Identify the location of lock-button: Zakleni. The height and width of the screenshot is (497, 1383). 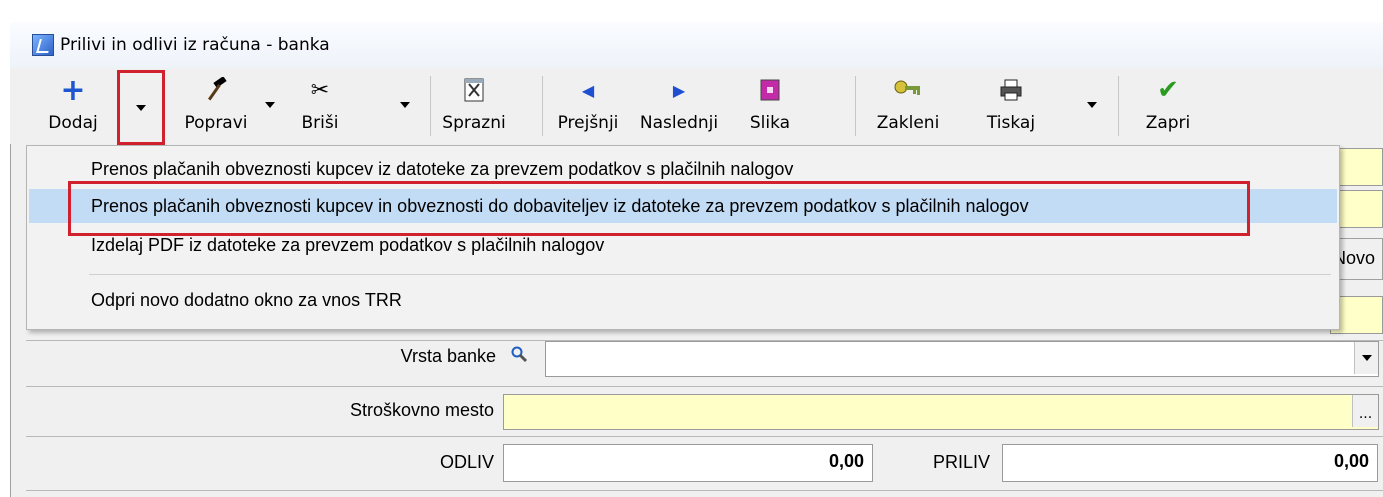
(908, 106).